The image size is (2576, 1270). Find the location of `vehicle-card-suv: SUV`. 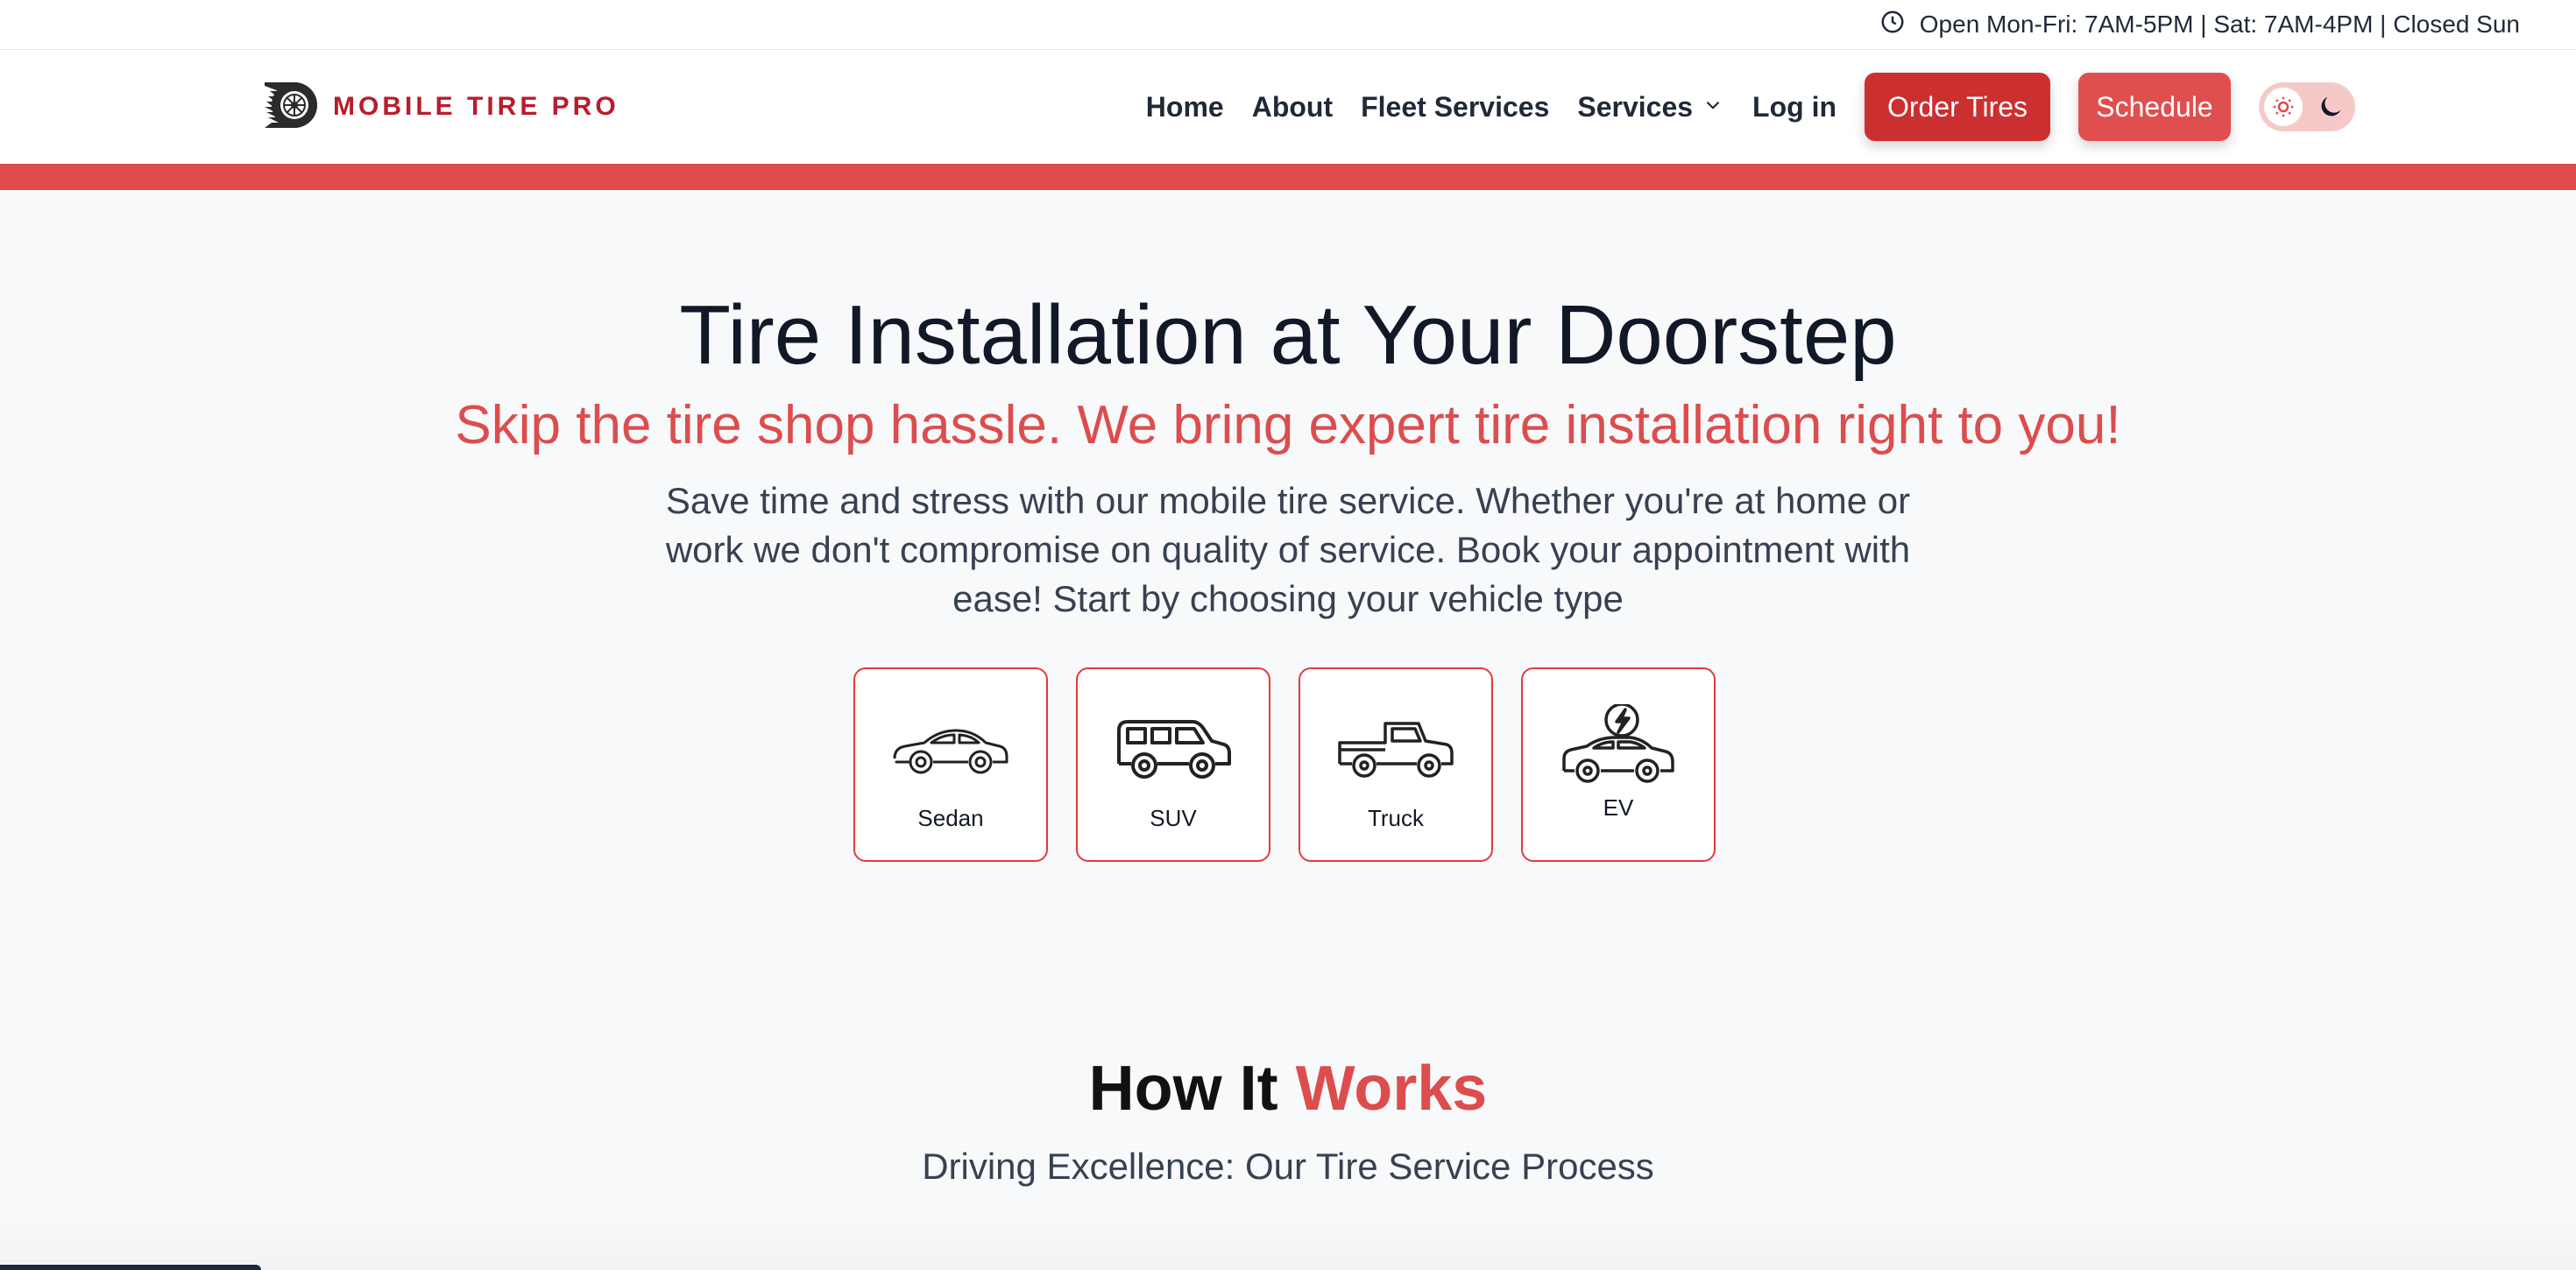

vehicle-card-suv: SUV is located at coordinates (1173, 764).